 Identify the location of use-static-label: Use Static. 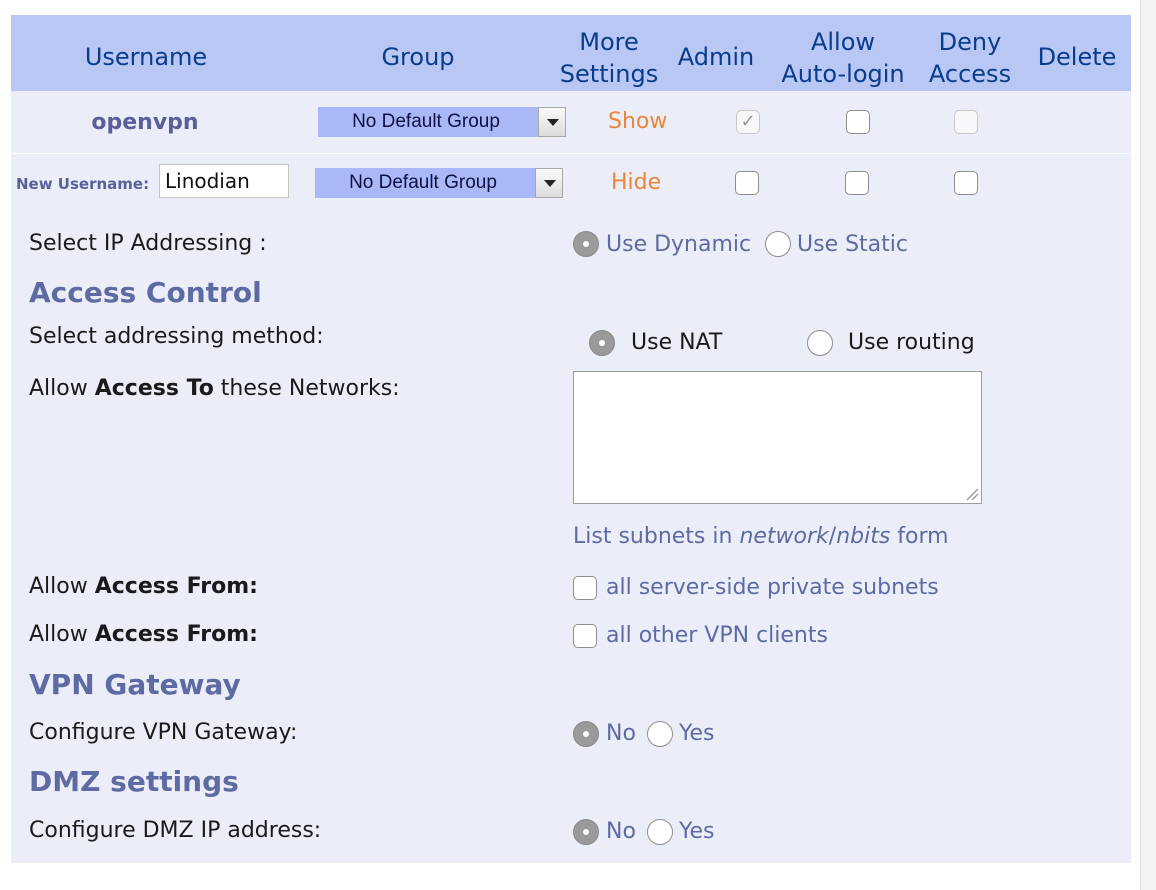
(852, 245).